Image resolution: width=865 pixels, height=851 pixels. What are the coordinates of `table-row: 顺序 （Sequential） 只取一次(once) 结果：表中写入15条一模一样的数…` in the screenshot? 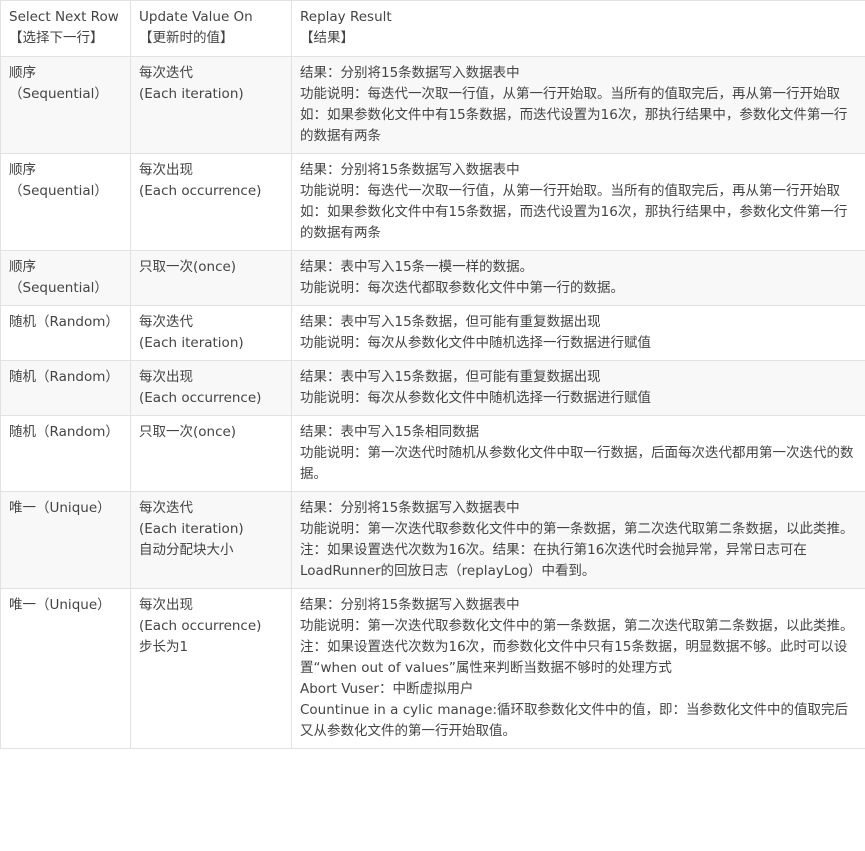 It's located at (432, 278).